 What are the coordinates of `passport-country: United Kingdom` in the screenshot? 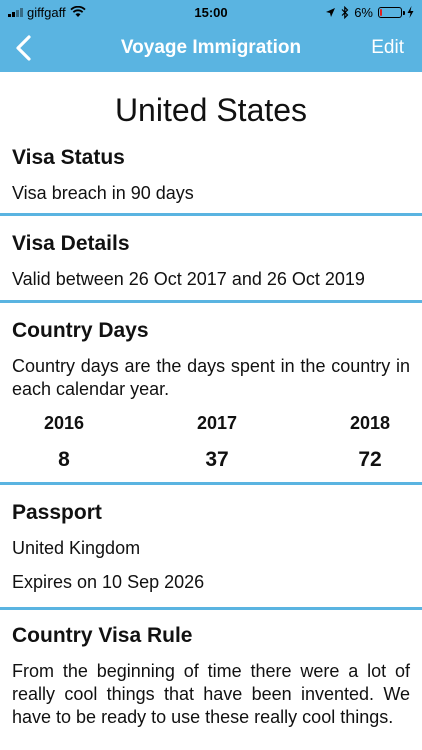 It's located at (76, 548).